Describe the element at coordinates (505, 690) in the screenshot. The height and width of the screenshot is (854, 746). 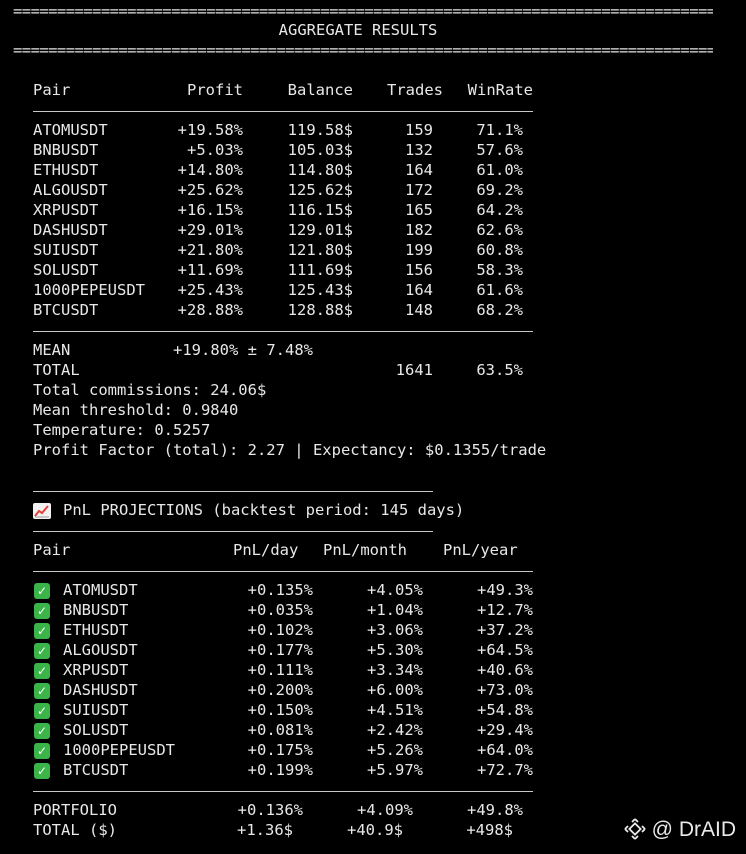
I see `projection-year-cell: +73.0%` at that location.